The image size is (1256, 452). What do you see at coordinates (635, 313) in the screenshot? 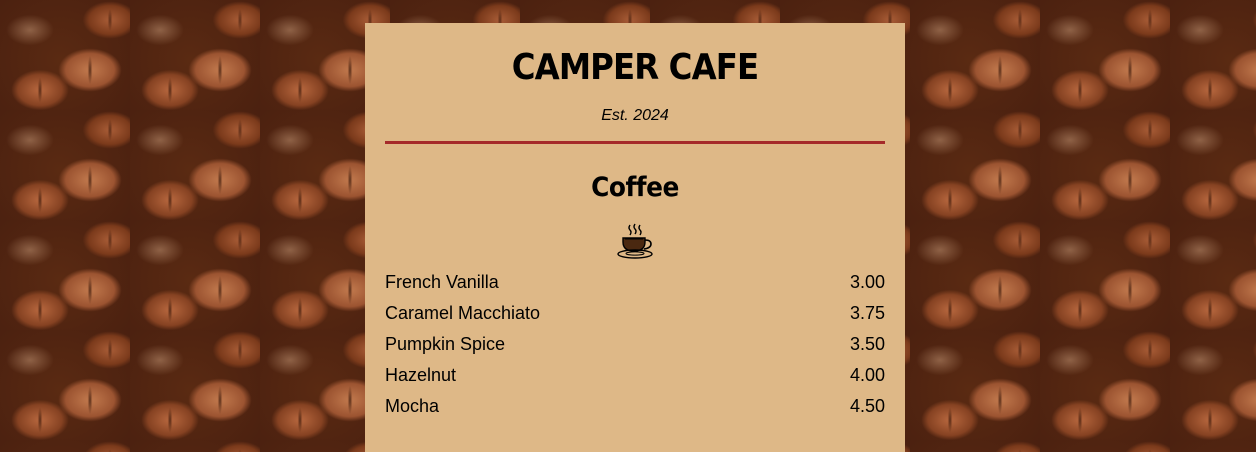
I see `list-item: Caramel Macchiato 3.75` at bounding box center [635, 313].